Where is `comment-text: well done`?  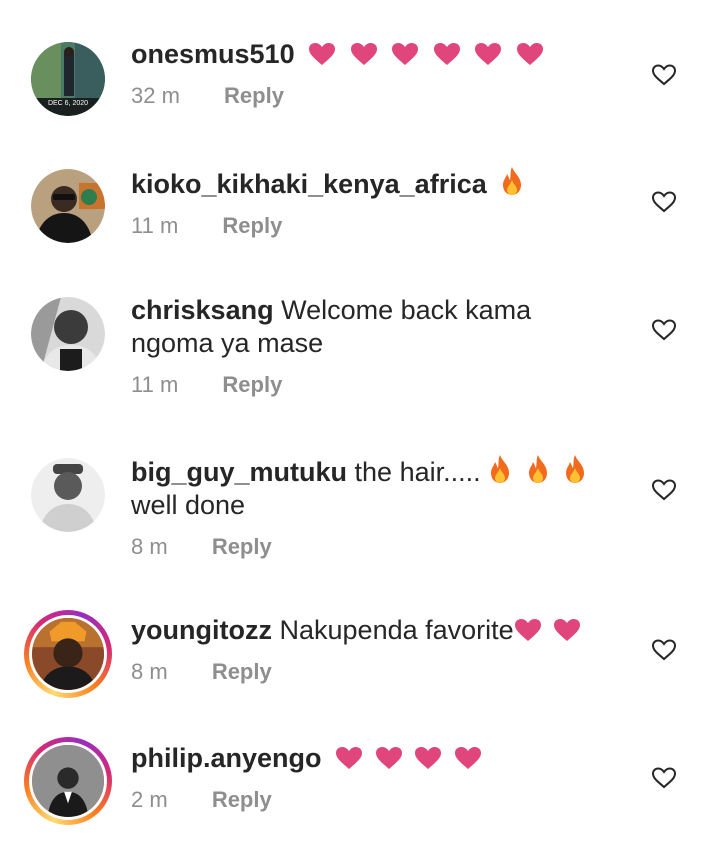 comment-text: well done is located at coordinates (188, 505).